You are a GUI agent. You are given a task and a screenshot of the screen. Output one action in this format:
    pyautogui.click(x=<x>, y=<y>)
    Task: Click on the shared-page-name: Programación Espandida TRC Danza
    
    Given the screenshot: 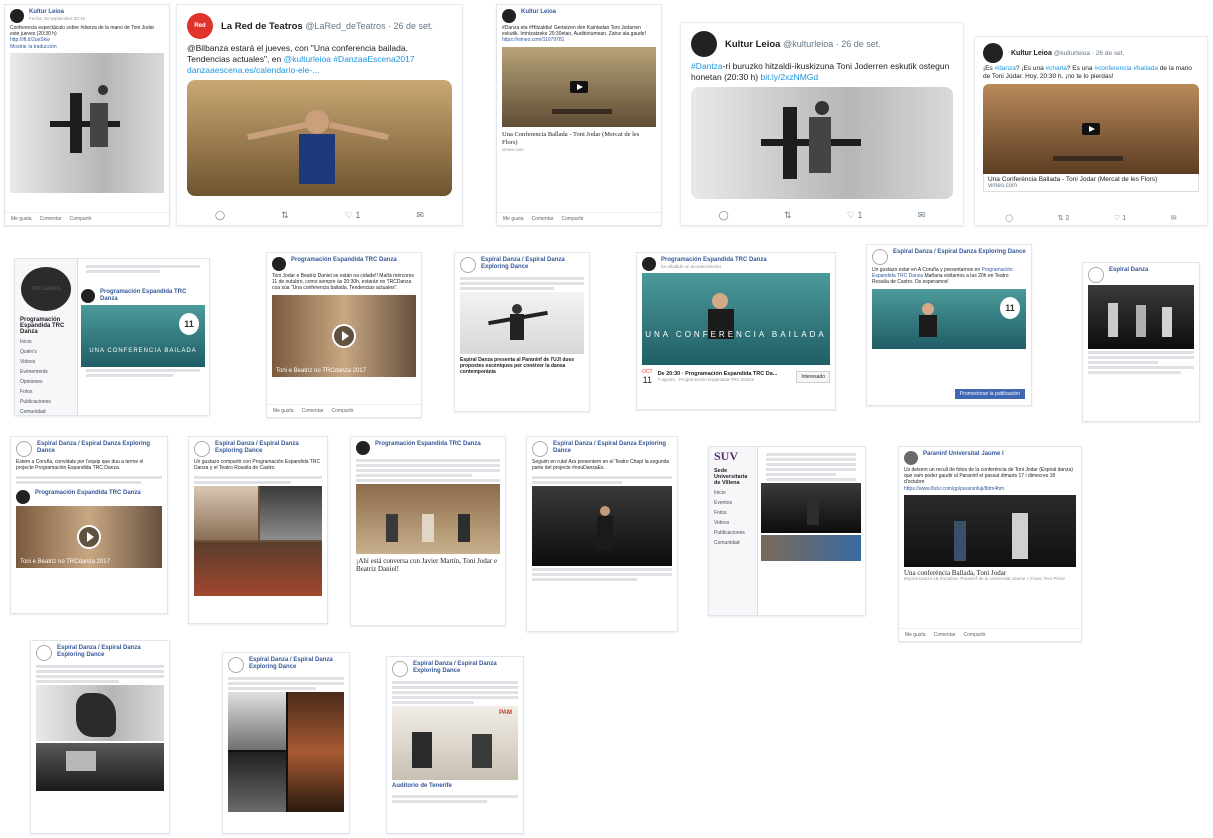 What is the action you would take?
    pyautogui.click(x=88, y=493)
    